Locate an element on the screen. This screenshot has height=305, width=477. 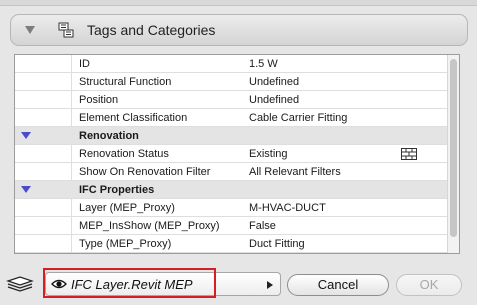
property-value: M-HVAC-DUCT is located at coordinates (287, 208).